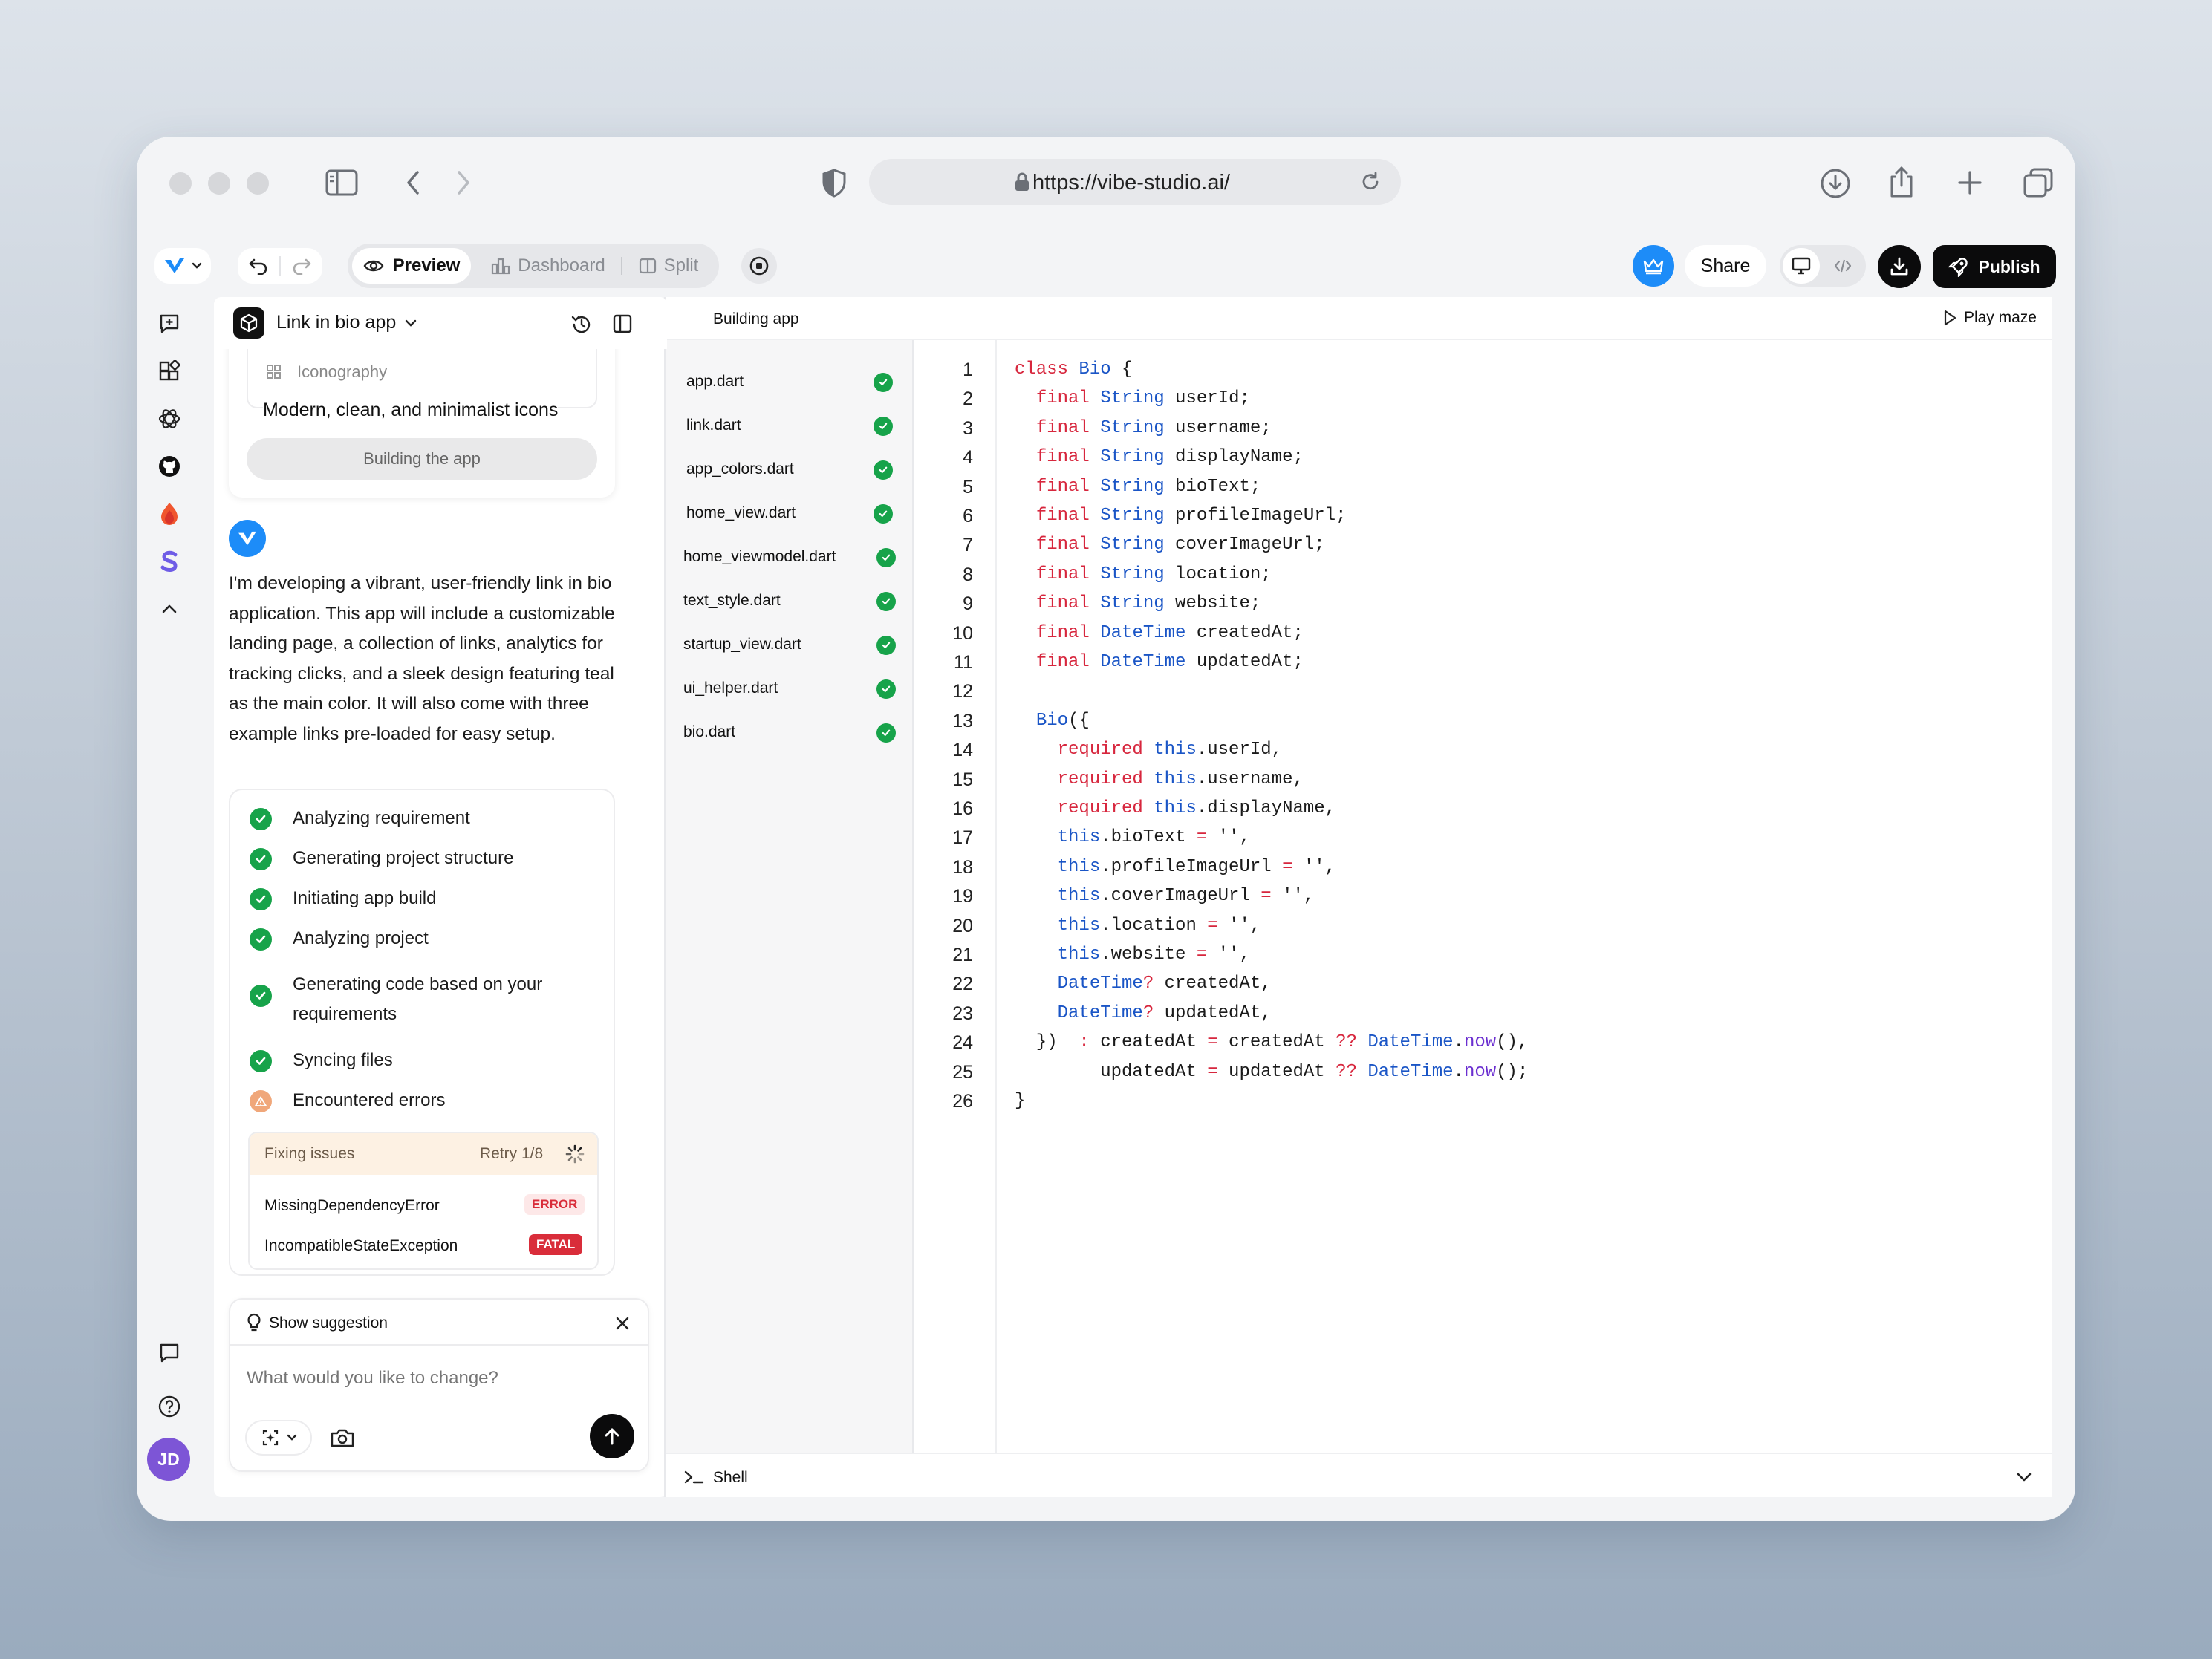 The image size is (2212, 1659). I want to click on github-integration-button, so click(170, 466).